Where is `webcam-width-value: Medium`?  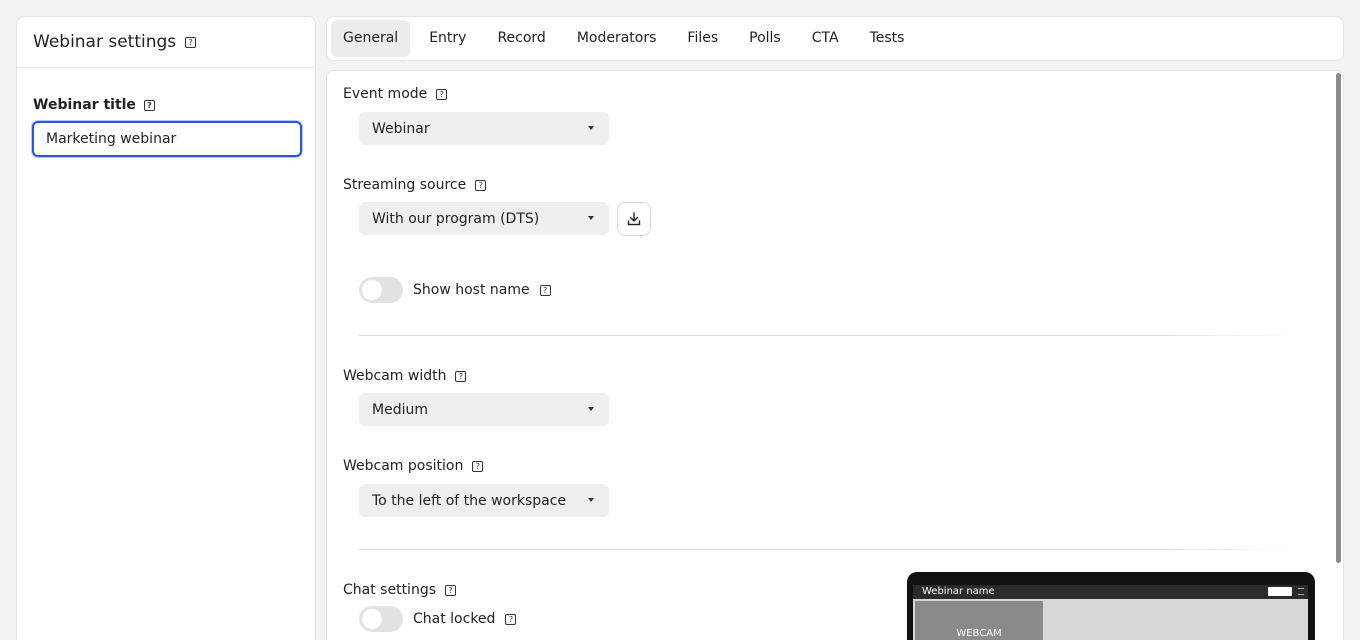
webcam-width-value: Medium is located at coordinates (400, 409).